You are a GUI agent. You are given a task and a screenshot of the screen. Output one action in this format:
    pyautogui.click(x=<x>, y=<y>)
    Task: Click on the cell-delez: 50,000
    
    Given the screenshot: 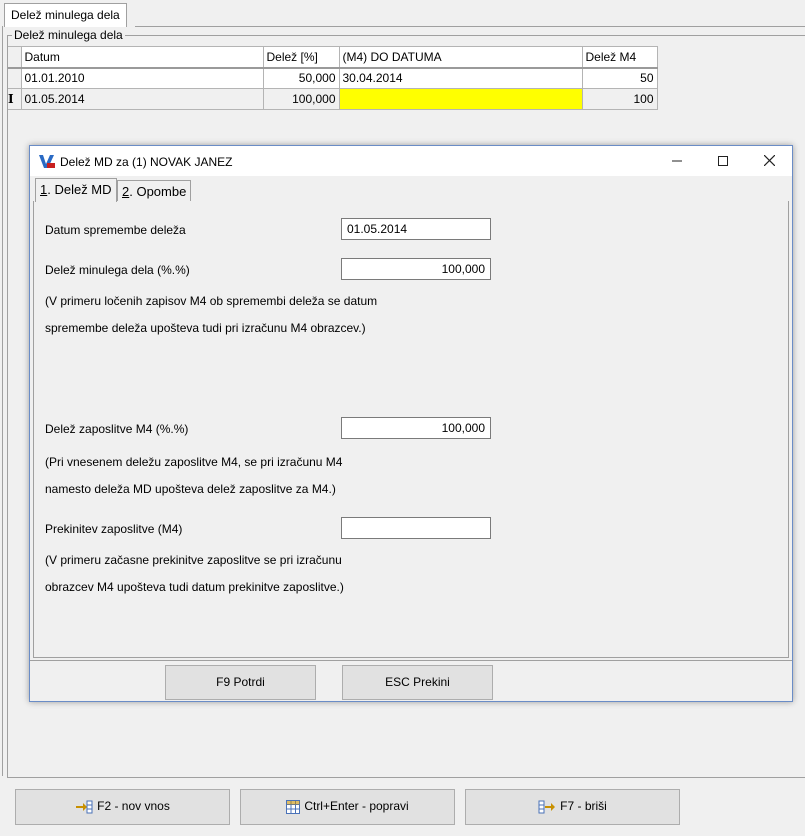 What is the action you would take?
    pyautogui.click(x=301, y=78)
    